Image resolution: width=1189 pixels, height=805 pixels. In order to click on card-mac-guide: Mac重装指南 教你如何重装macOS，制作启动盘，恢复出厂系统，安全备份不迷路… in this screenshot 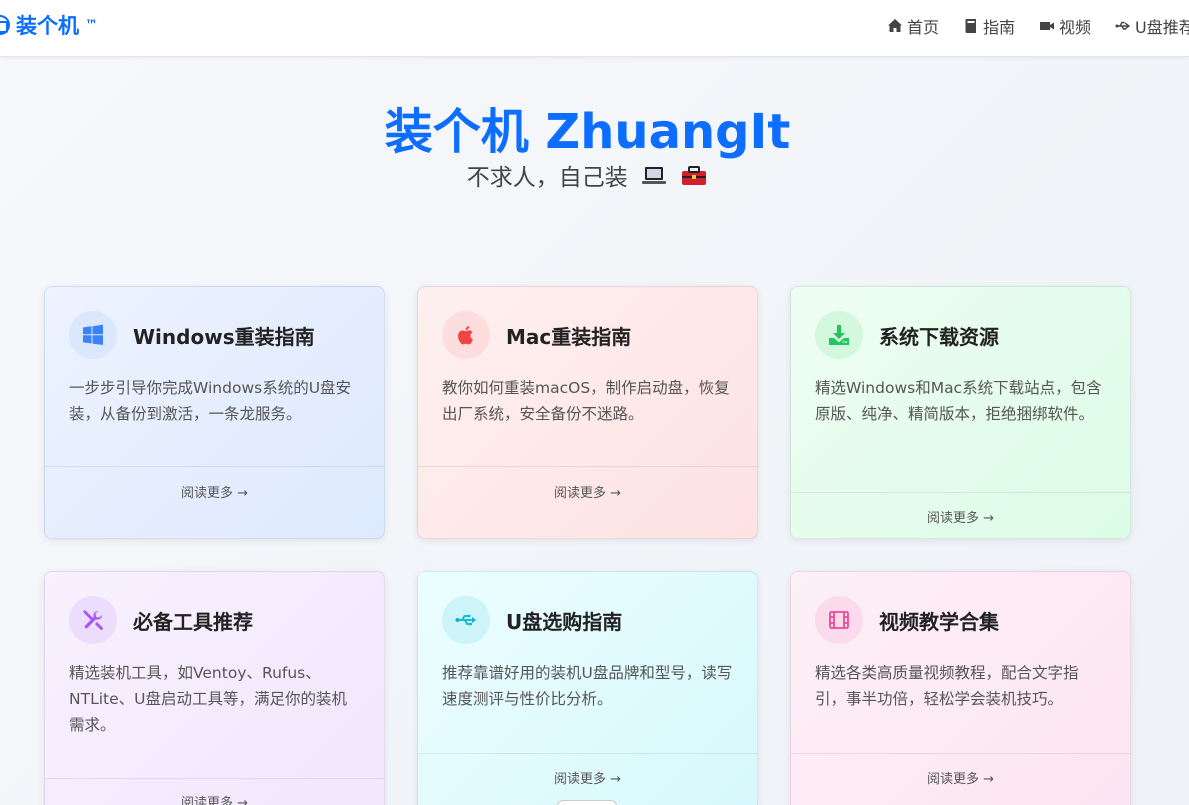, I will do `click(587, 412)`.